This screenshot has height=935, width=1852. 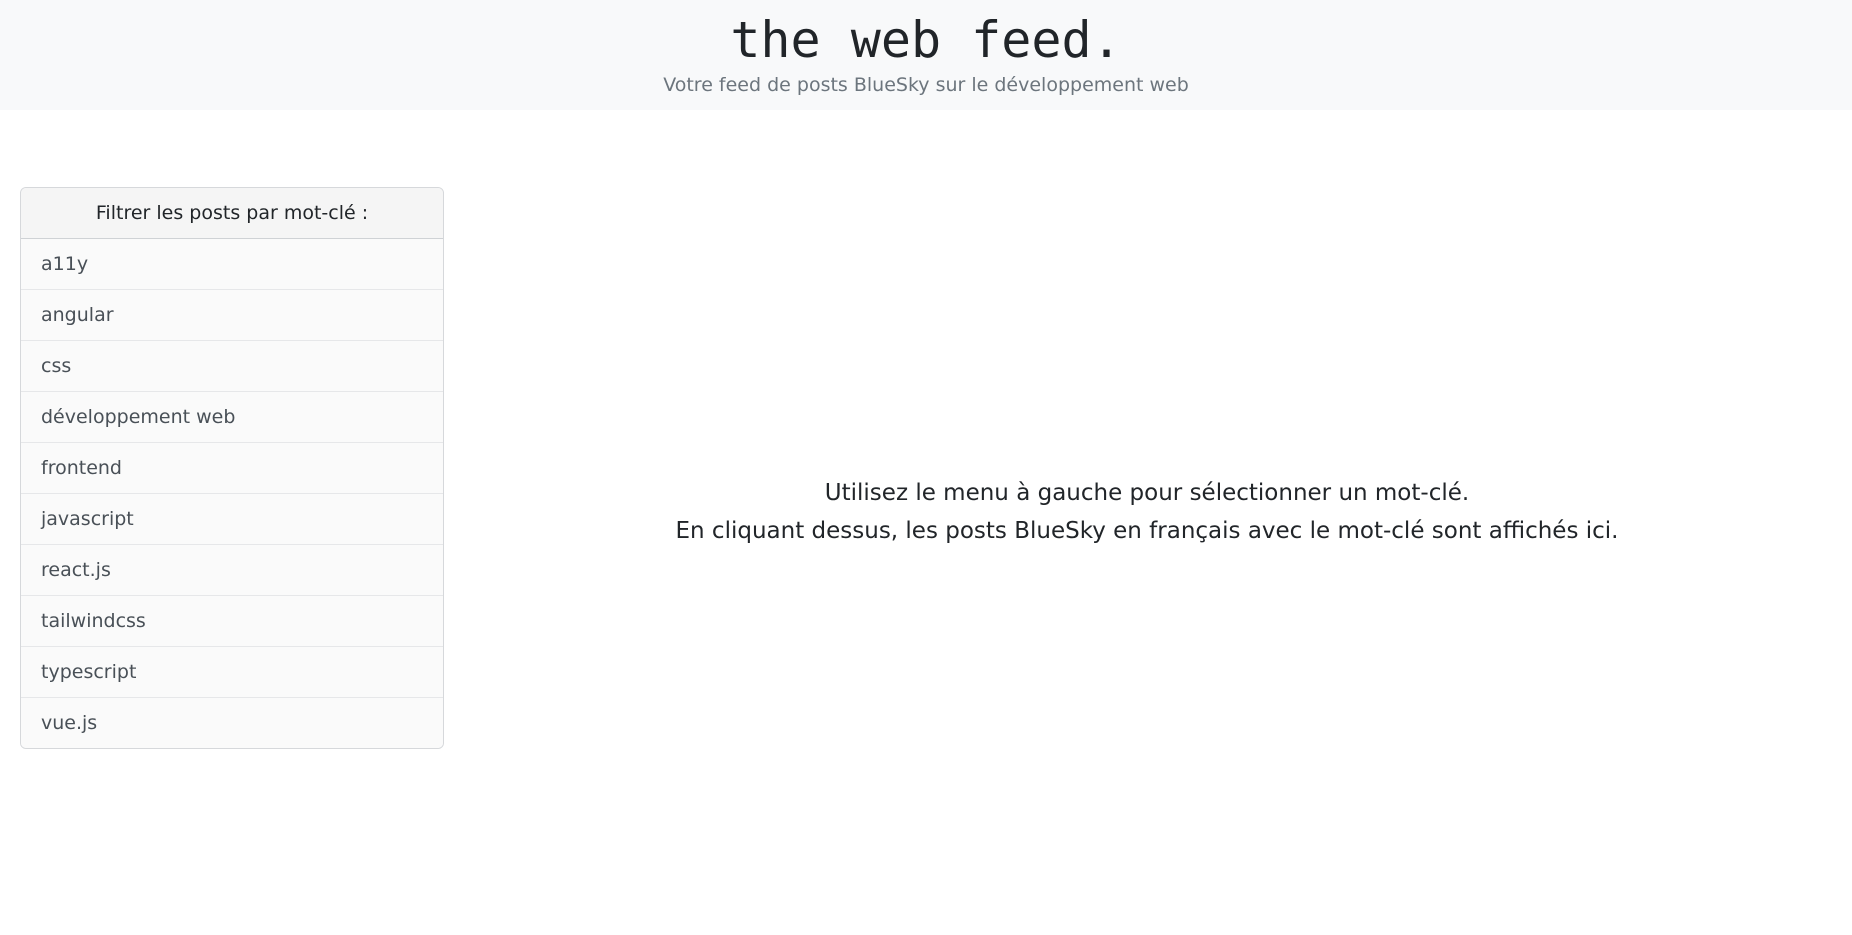 I want to click on keyword-item-tailwindcss: tailwindcss, so click(x=232, y=620).